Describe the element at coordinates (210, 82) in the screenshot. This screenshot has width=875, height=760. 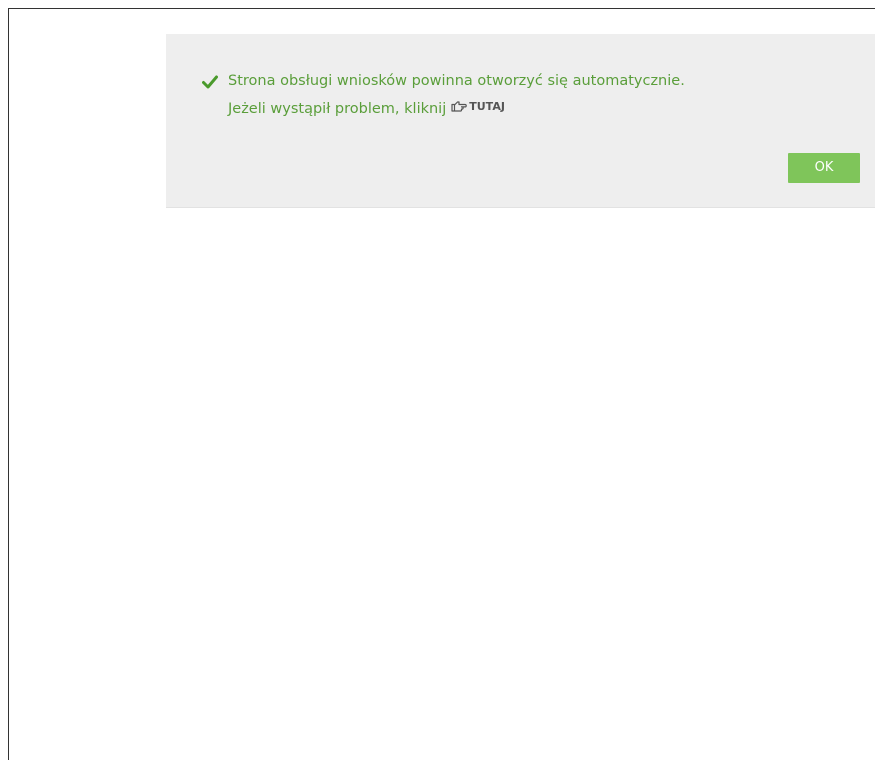
I see `check-icon` at that location.